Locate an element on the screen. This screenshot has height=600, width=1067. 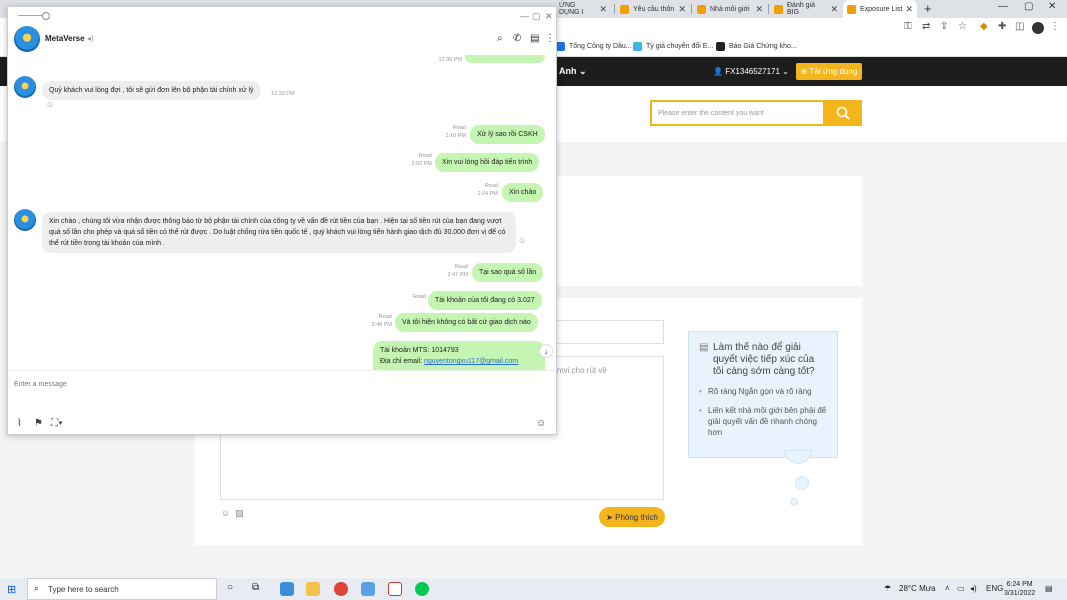
share-icon: ⇪ is located at coordinates (944, 26).